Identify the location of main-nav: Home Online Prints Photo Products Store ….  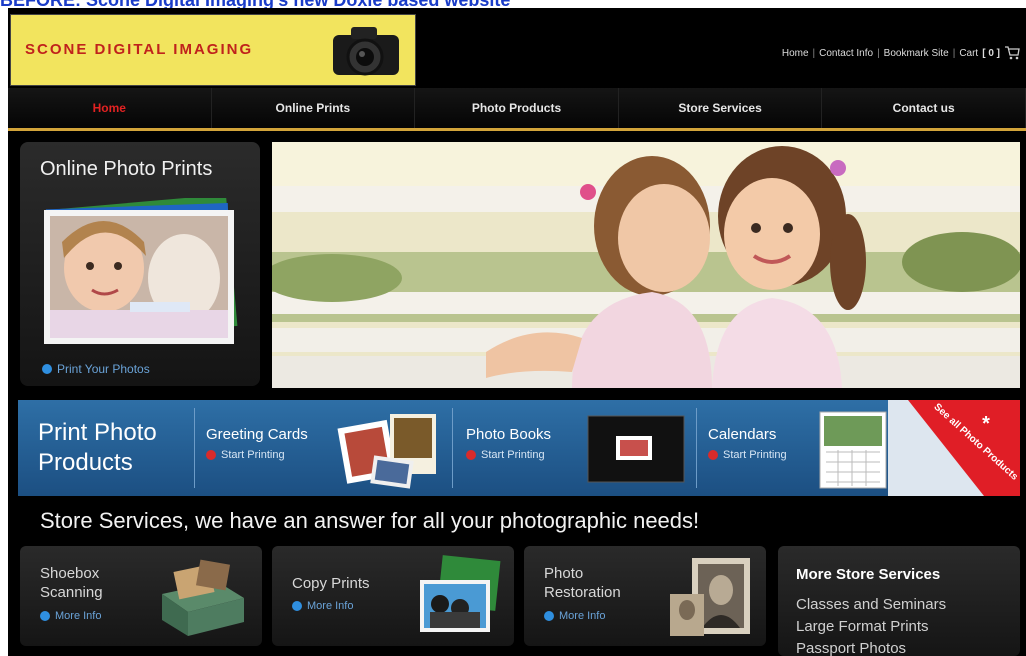
(517, 109).